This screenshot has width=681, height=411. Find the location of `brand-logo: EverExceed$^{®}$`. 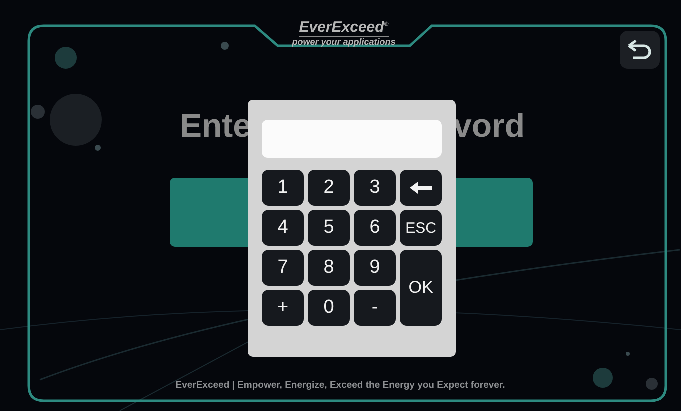

brand-logo: EverExceed$^{®}$ is located at coordinates (344, 27).